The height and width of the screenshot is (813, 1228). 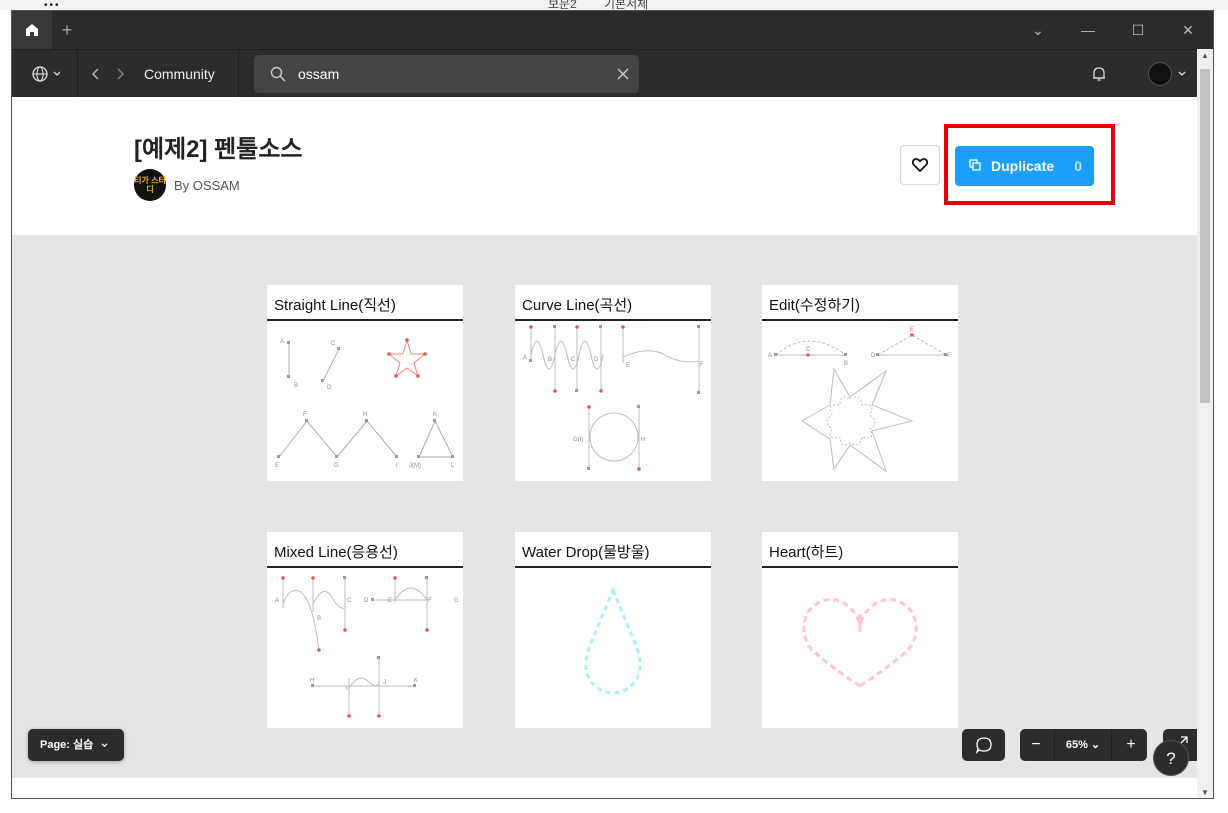 I want to click on account-menu, so click(x=1167, y=74).